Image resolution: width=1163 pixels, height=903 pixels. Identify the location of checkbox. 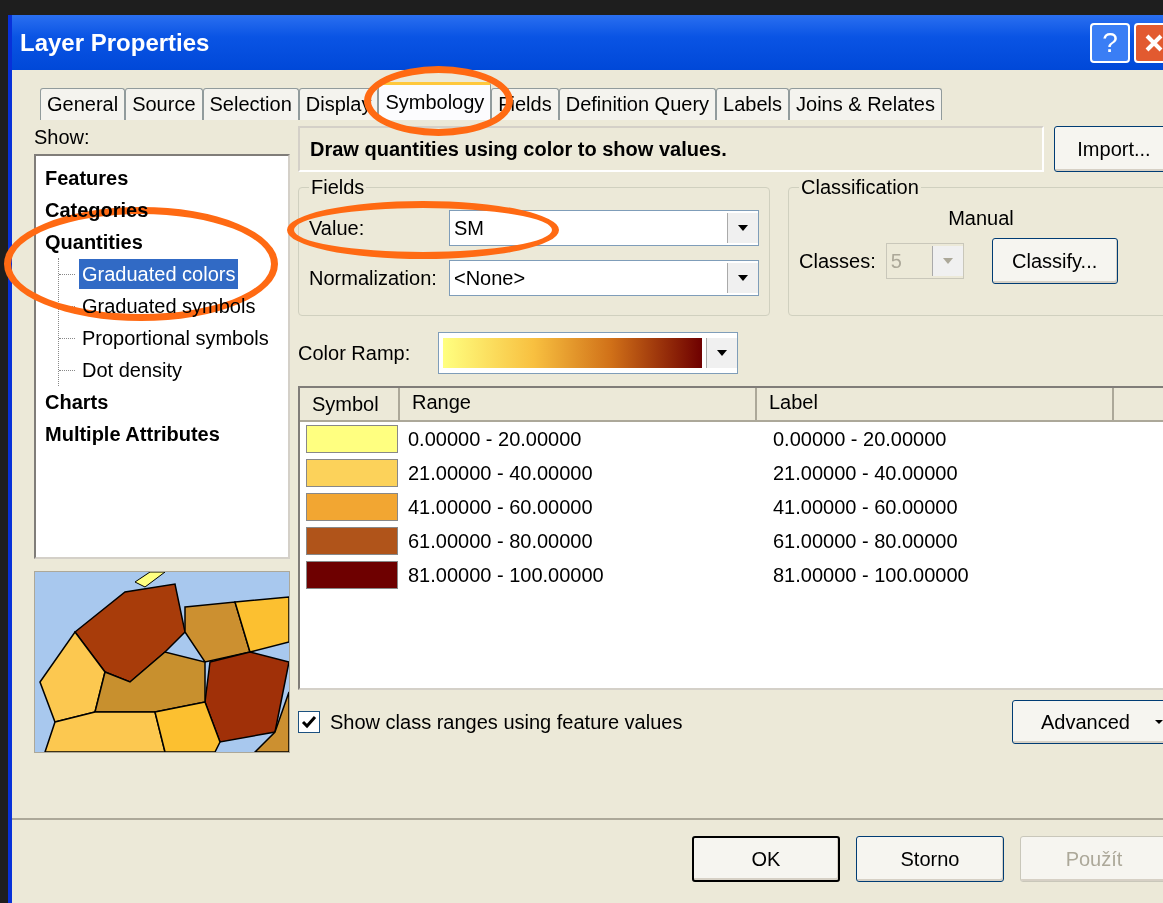
(309, 722).